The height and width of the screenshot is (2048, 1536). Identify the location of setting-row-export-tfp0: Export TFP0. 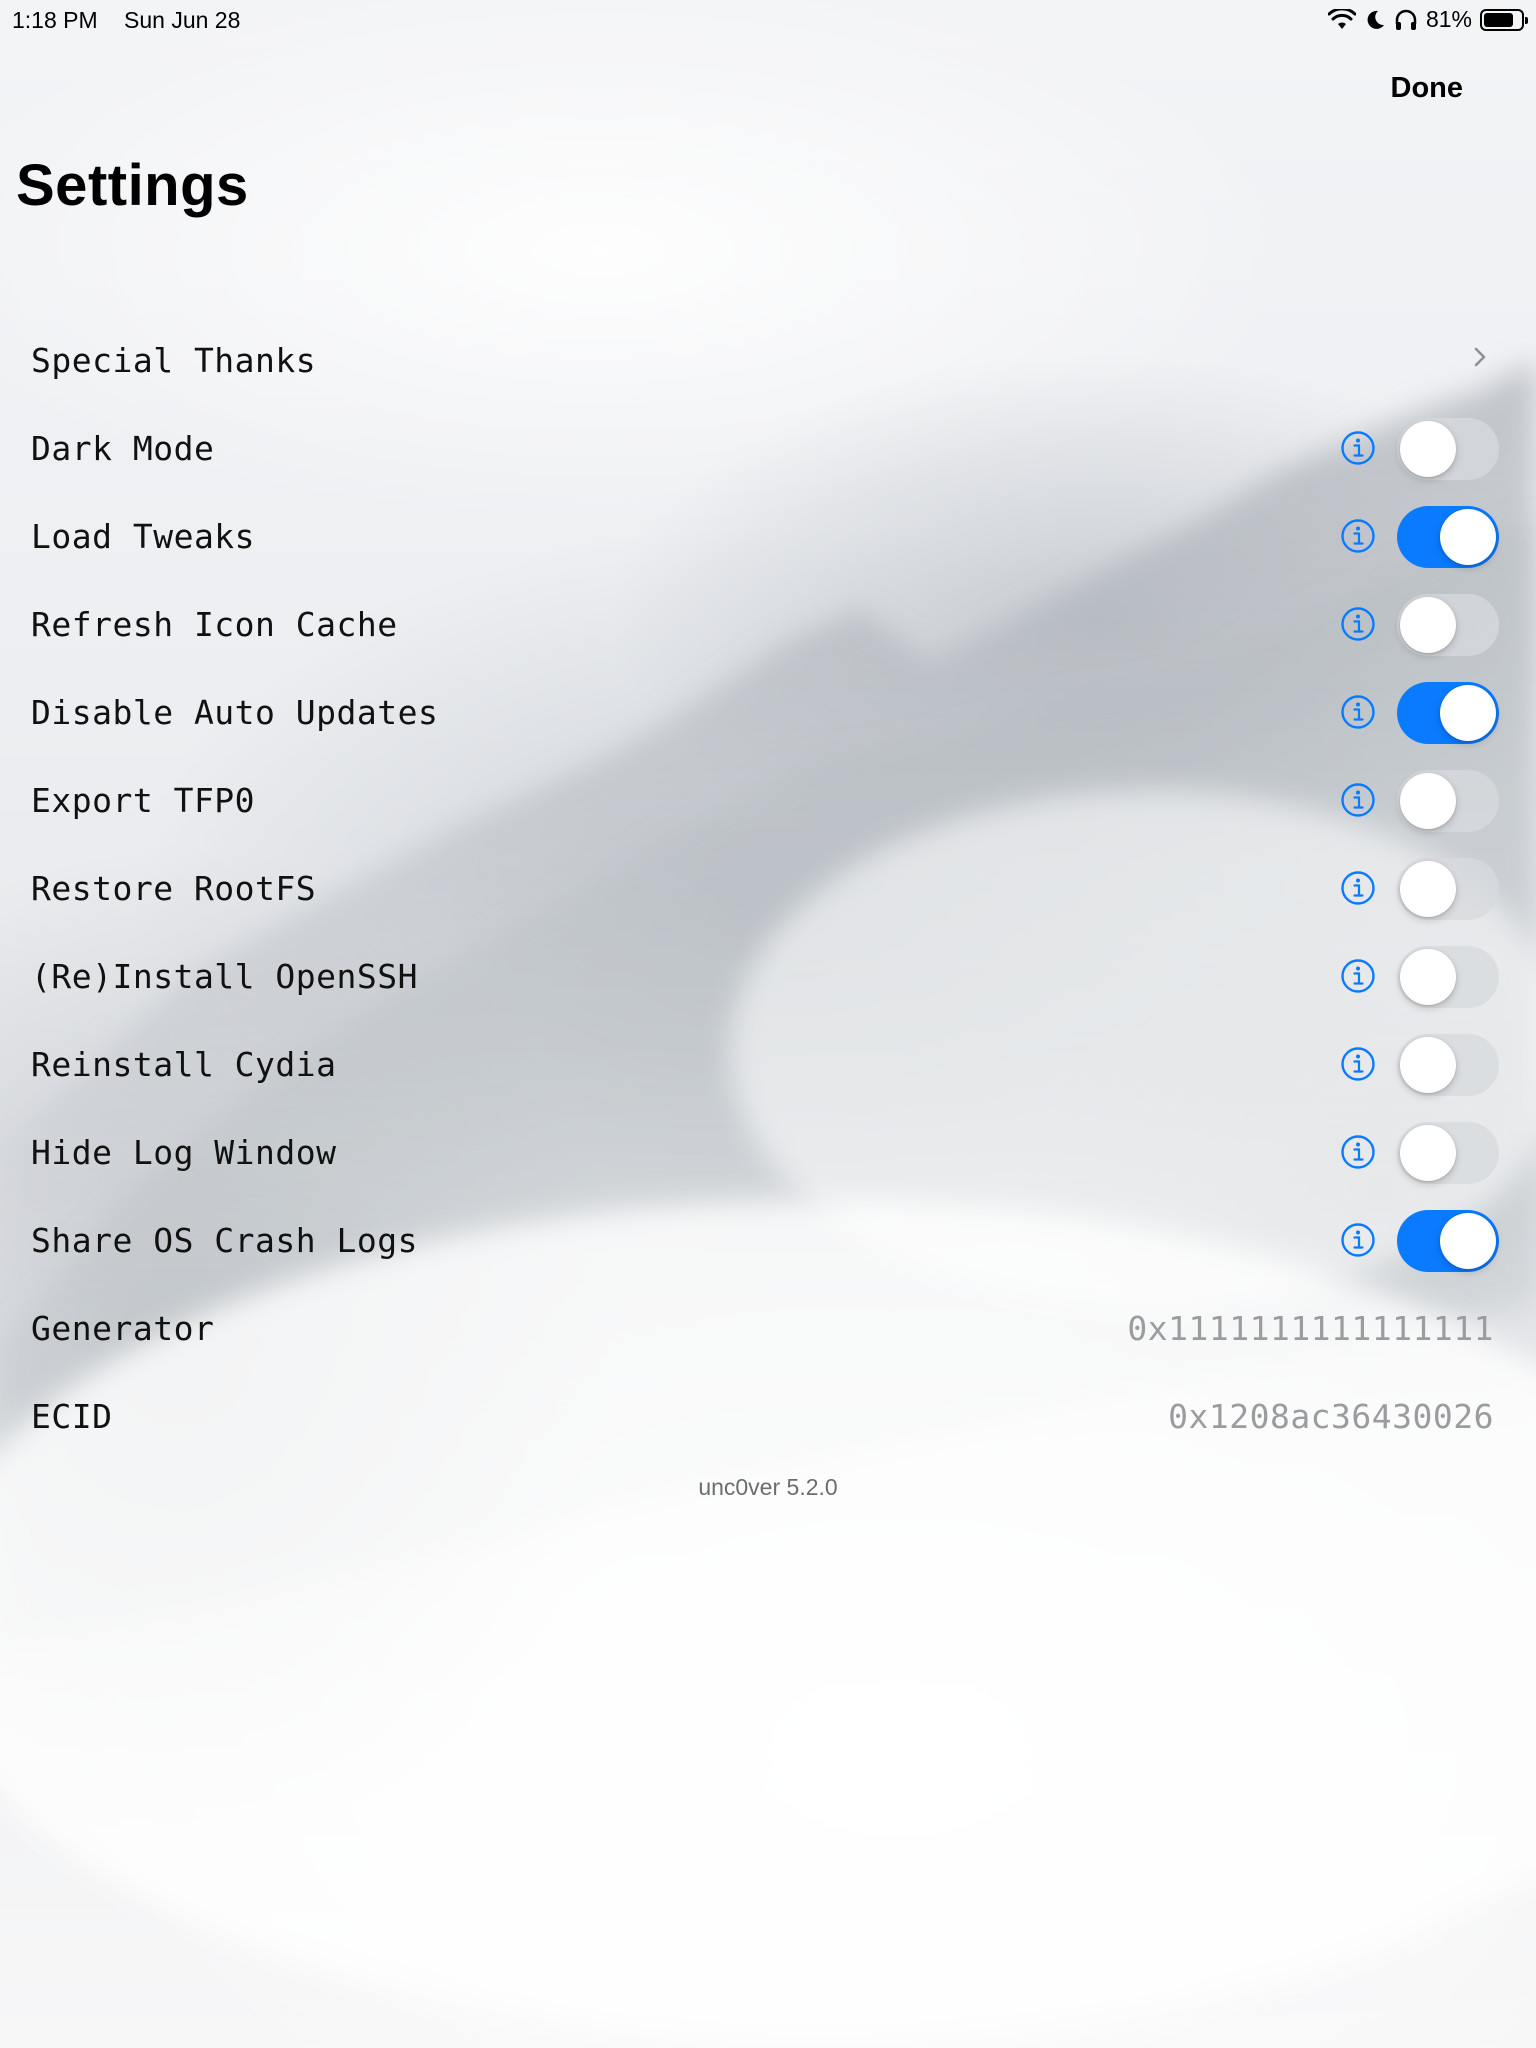
(768, 801).